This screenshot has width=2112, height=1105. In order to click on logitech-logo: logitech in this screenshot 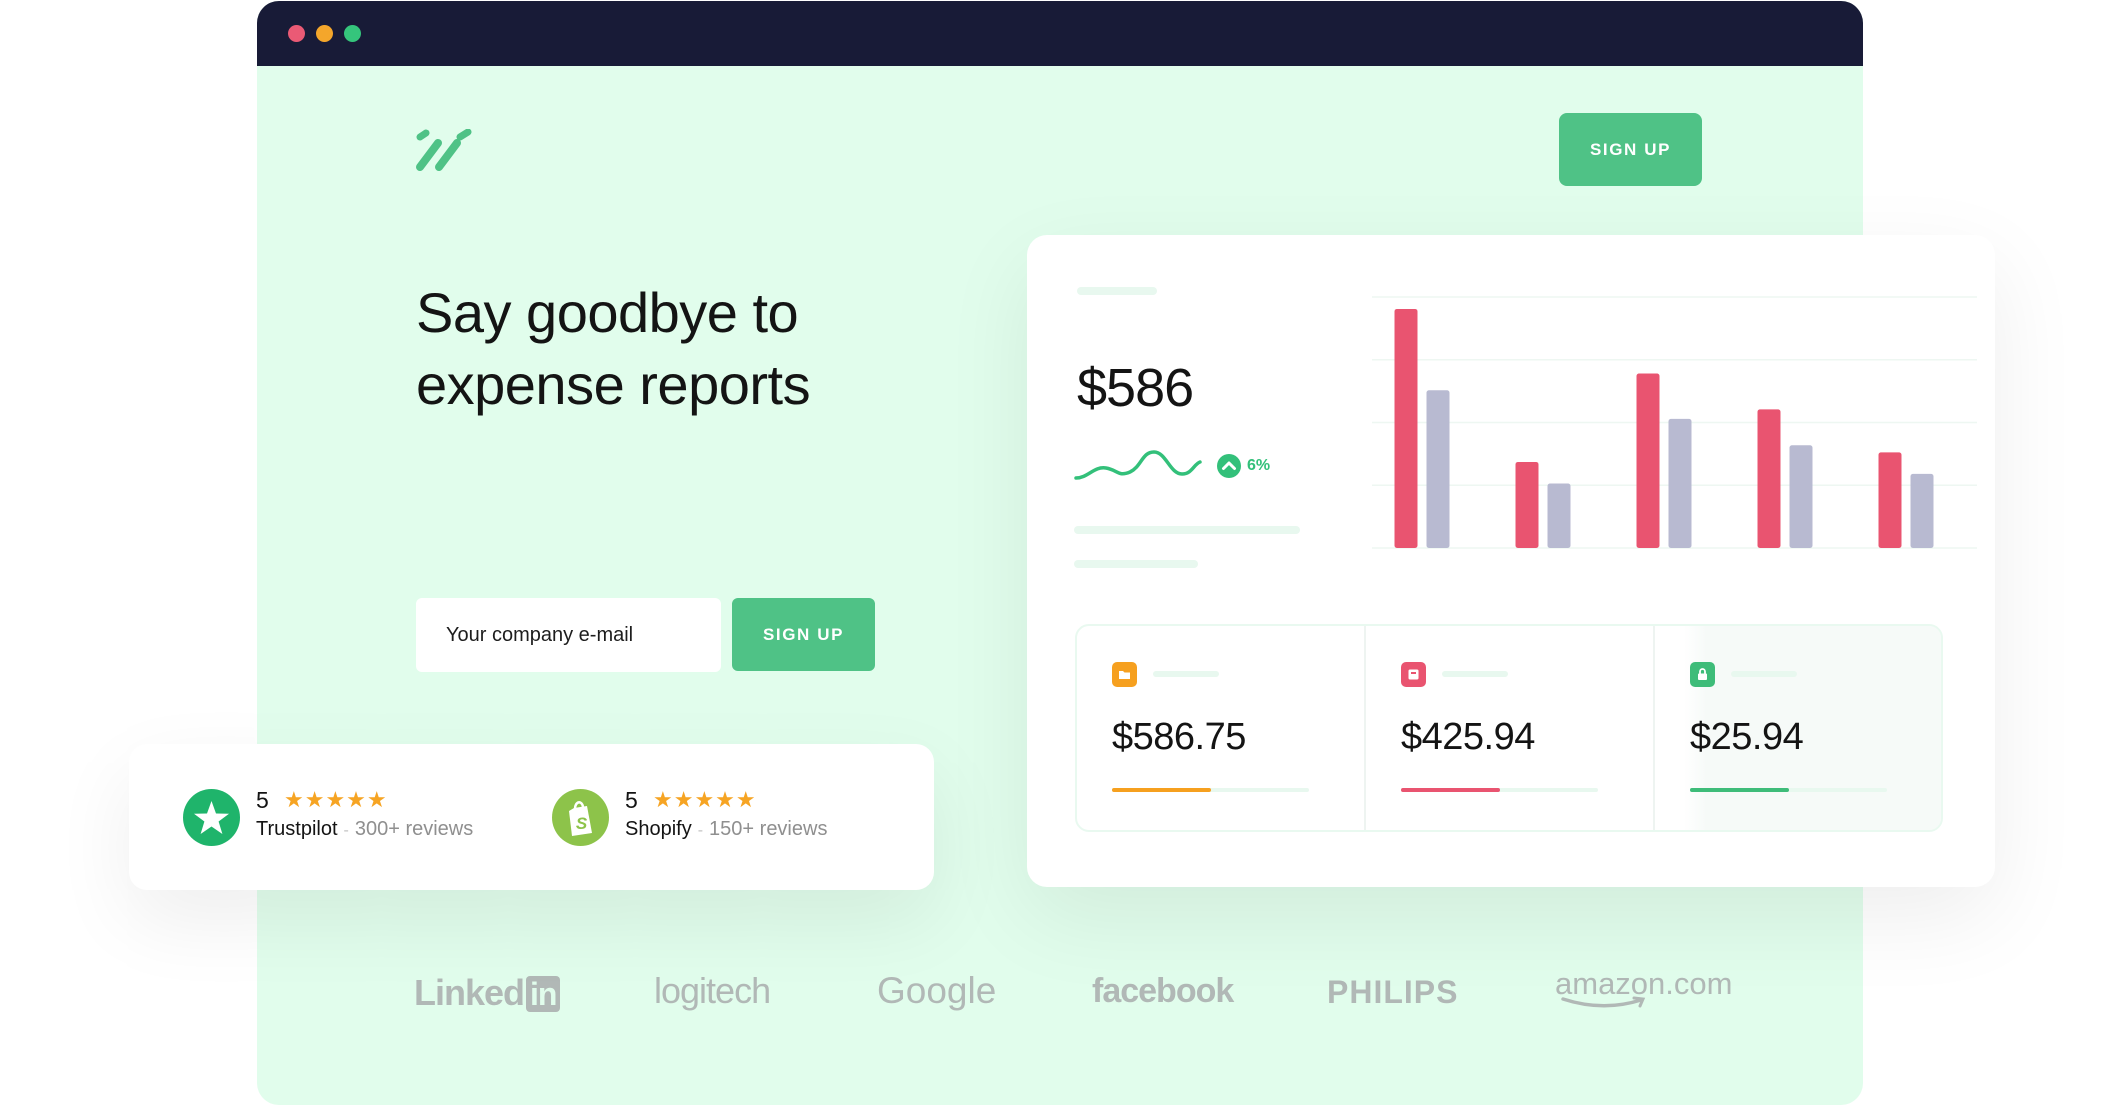, I will do `click(712, 990)`.